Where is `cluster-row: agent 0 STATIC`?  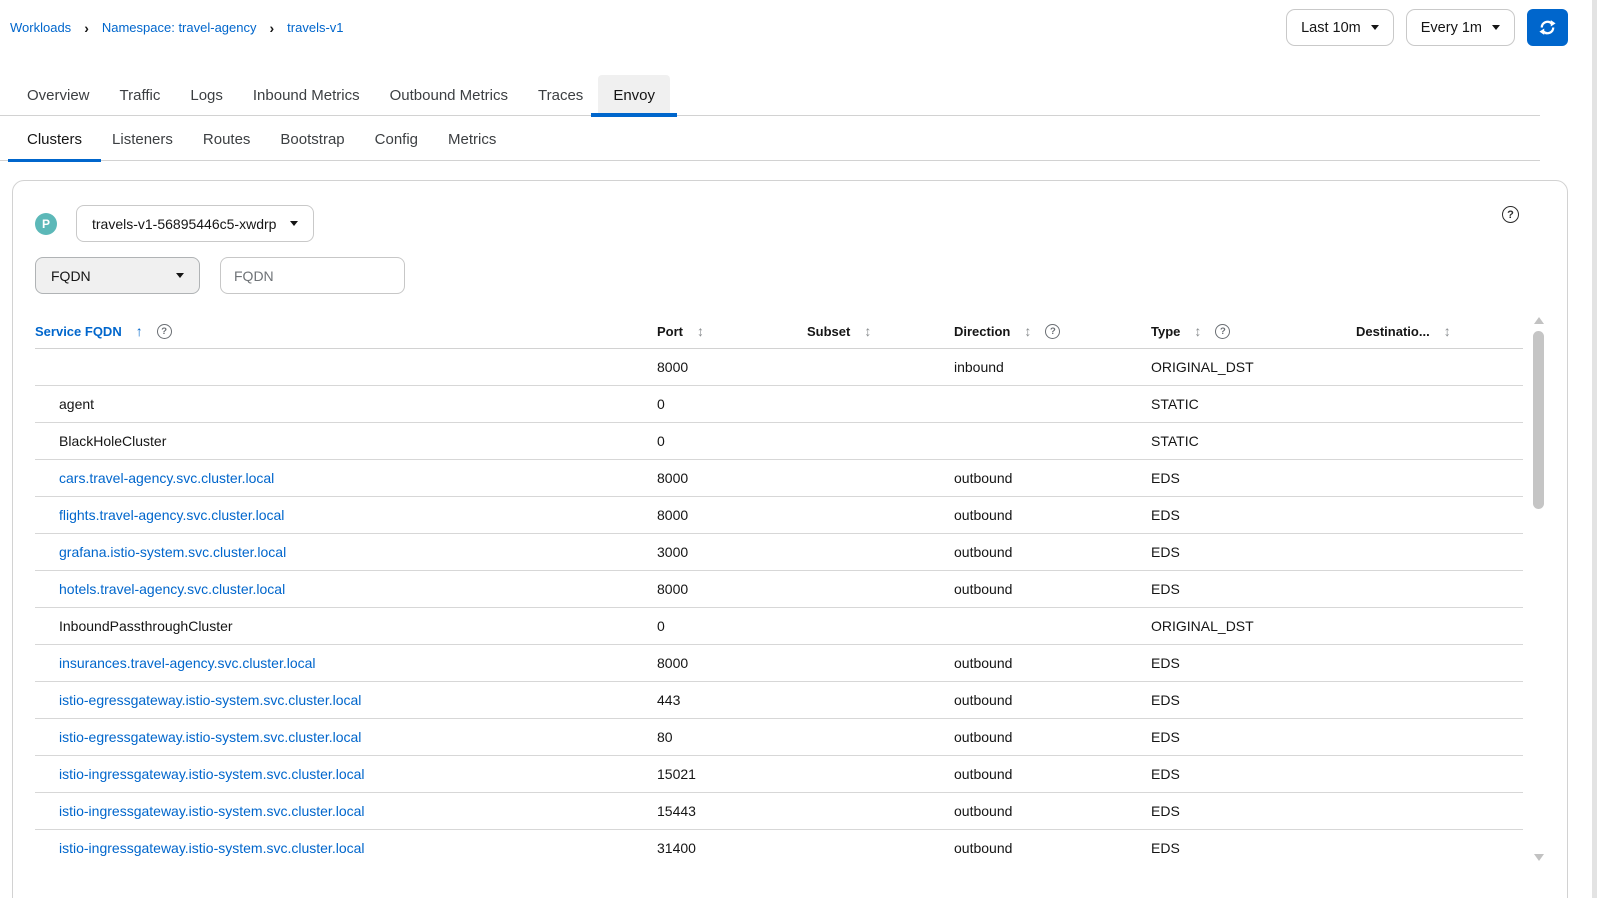 cluster-row: agent 0 STATIC is located at coordinates (779, 404).